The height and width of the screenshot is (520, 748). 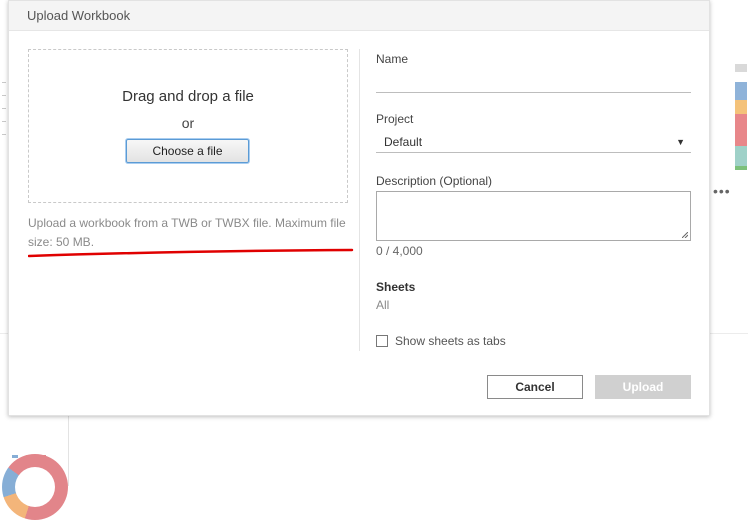 What do you see at coordinates (450, 341) in the screenshot?
I see `show-sheets-as-tabs-label: Show sheets as tabs` at bounding box center [450, 341].